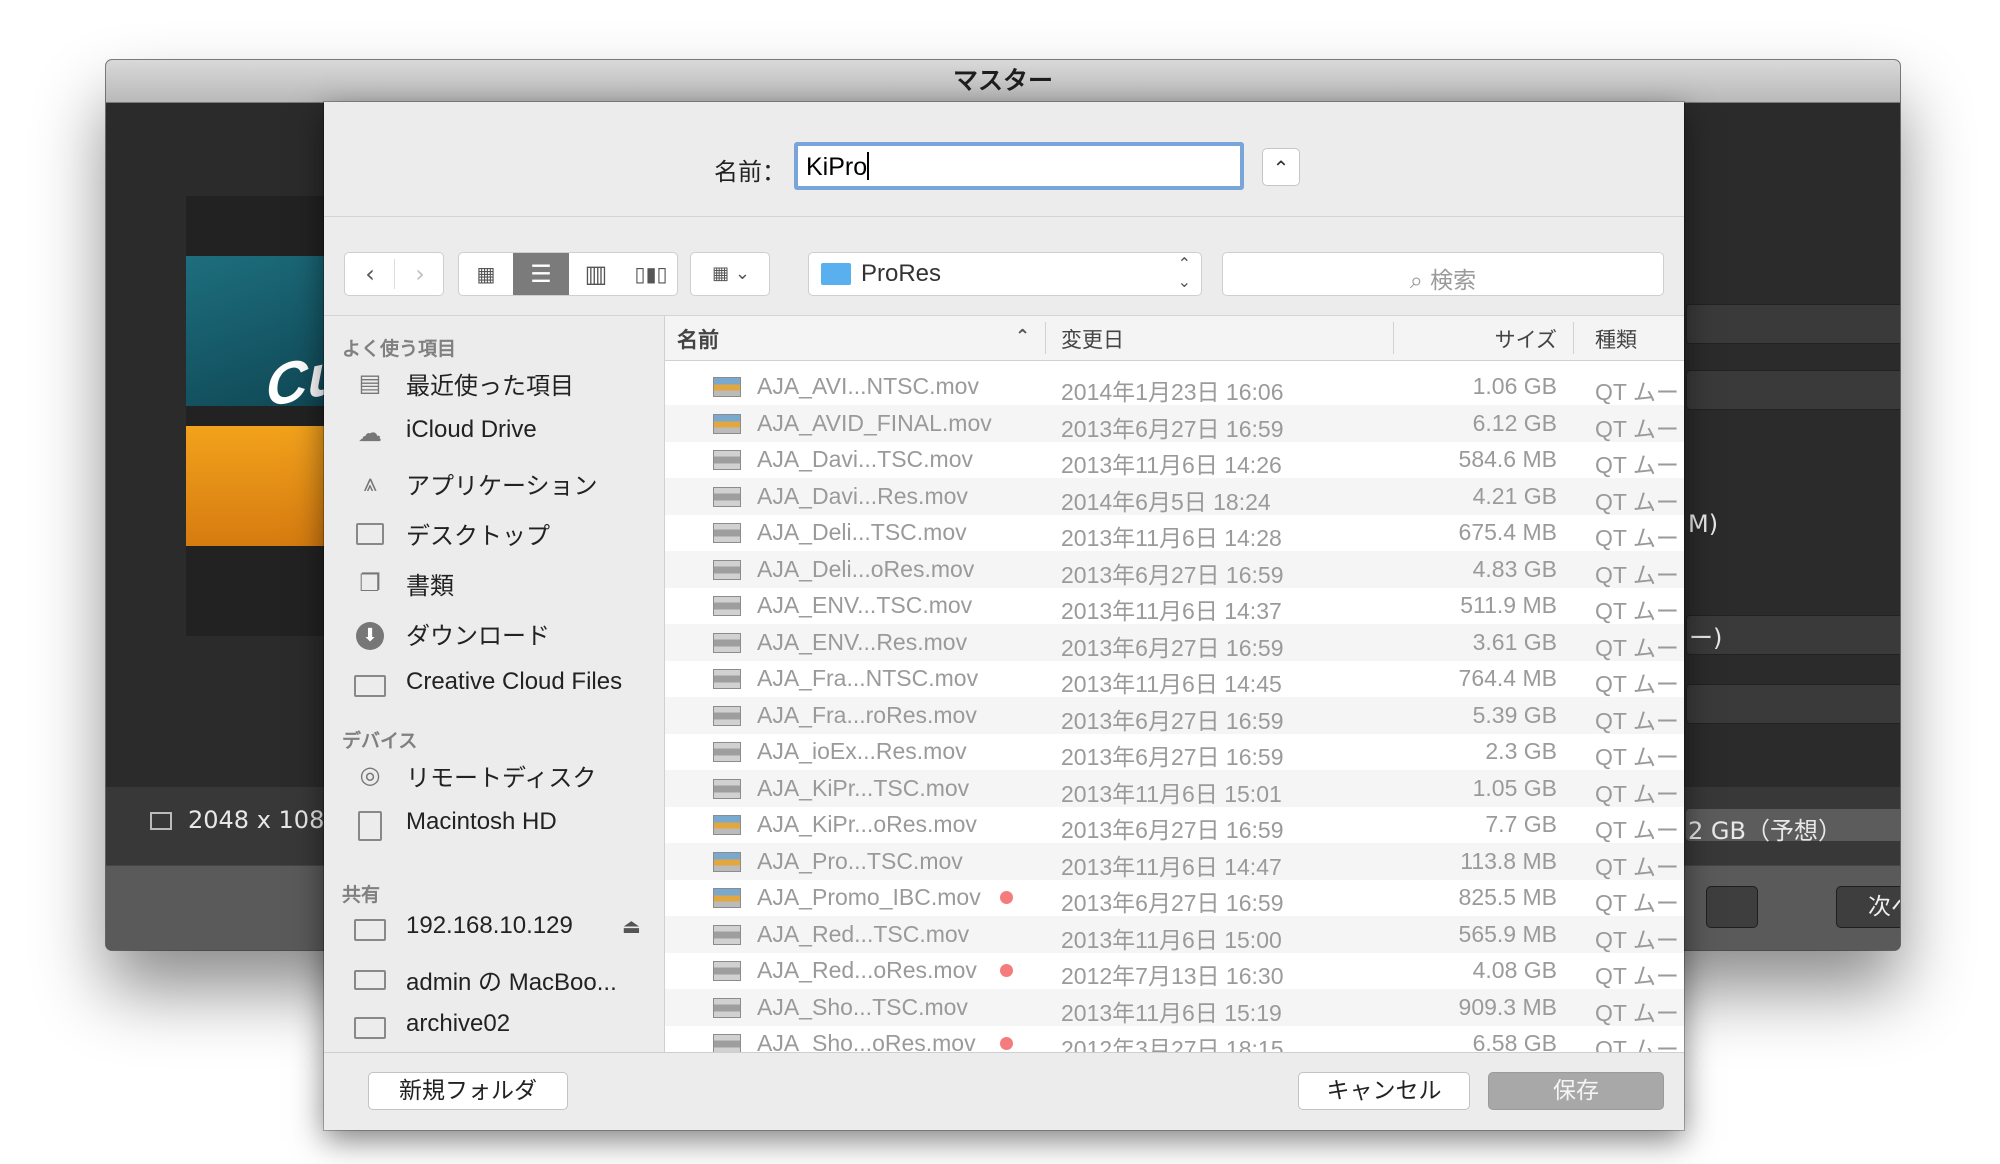  I want to click on arrange-button: ▦ ⌄, so click(730, 274).